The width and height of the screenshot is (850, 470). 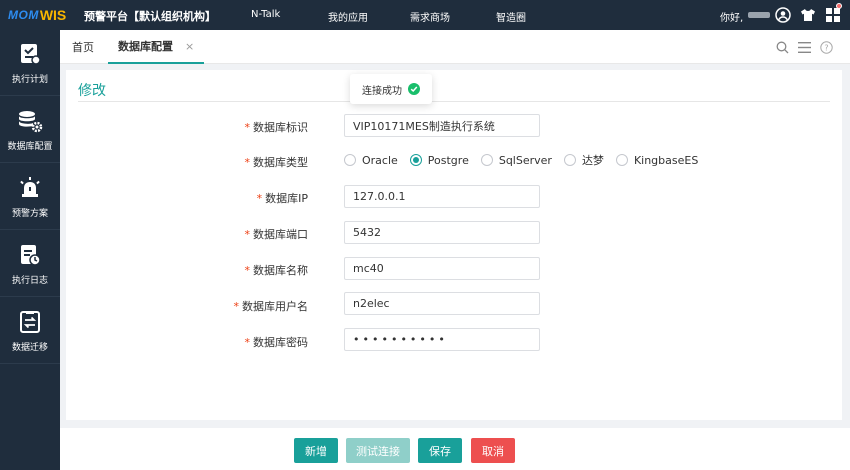 What do you see at coordinates (29, 80) in the screenshot?
I see `sidebar-label: 执行计划` at bounding box center [29, 80].